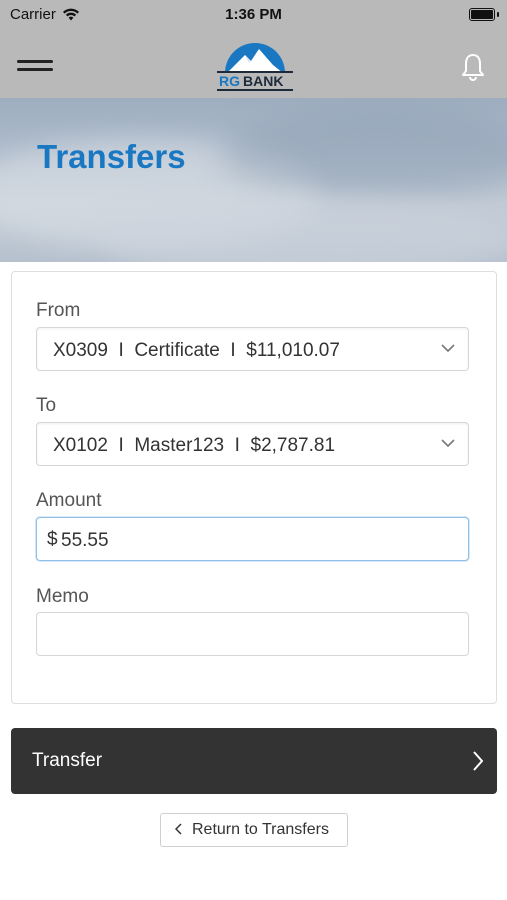 This screenshot has width=507, height=900. Describe the element at coordinates (482, 14) in the screenshot. I see `battery-icon` at that location.